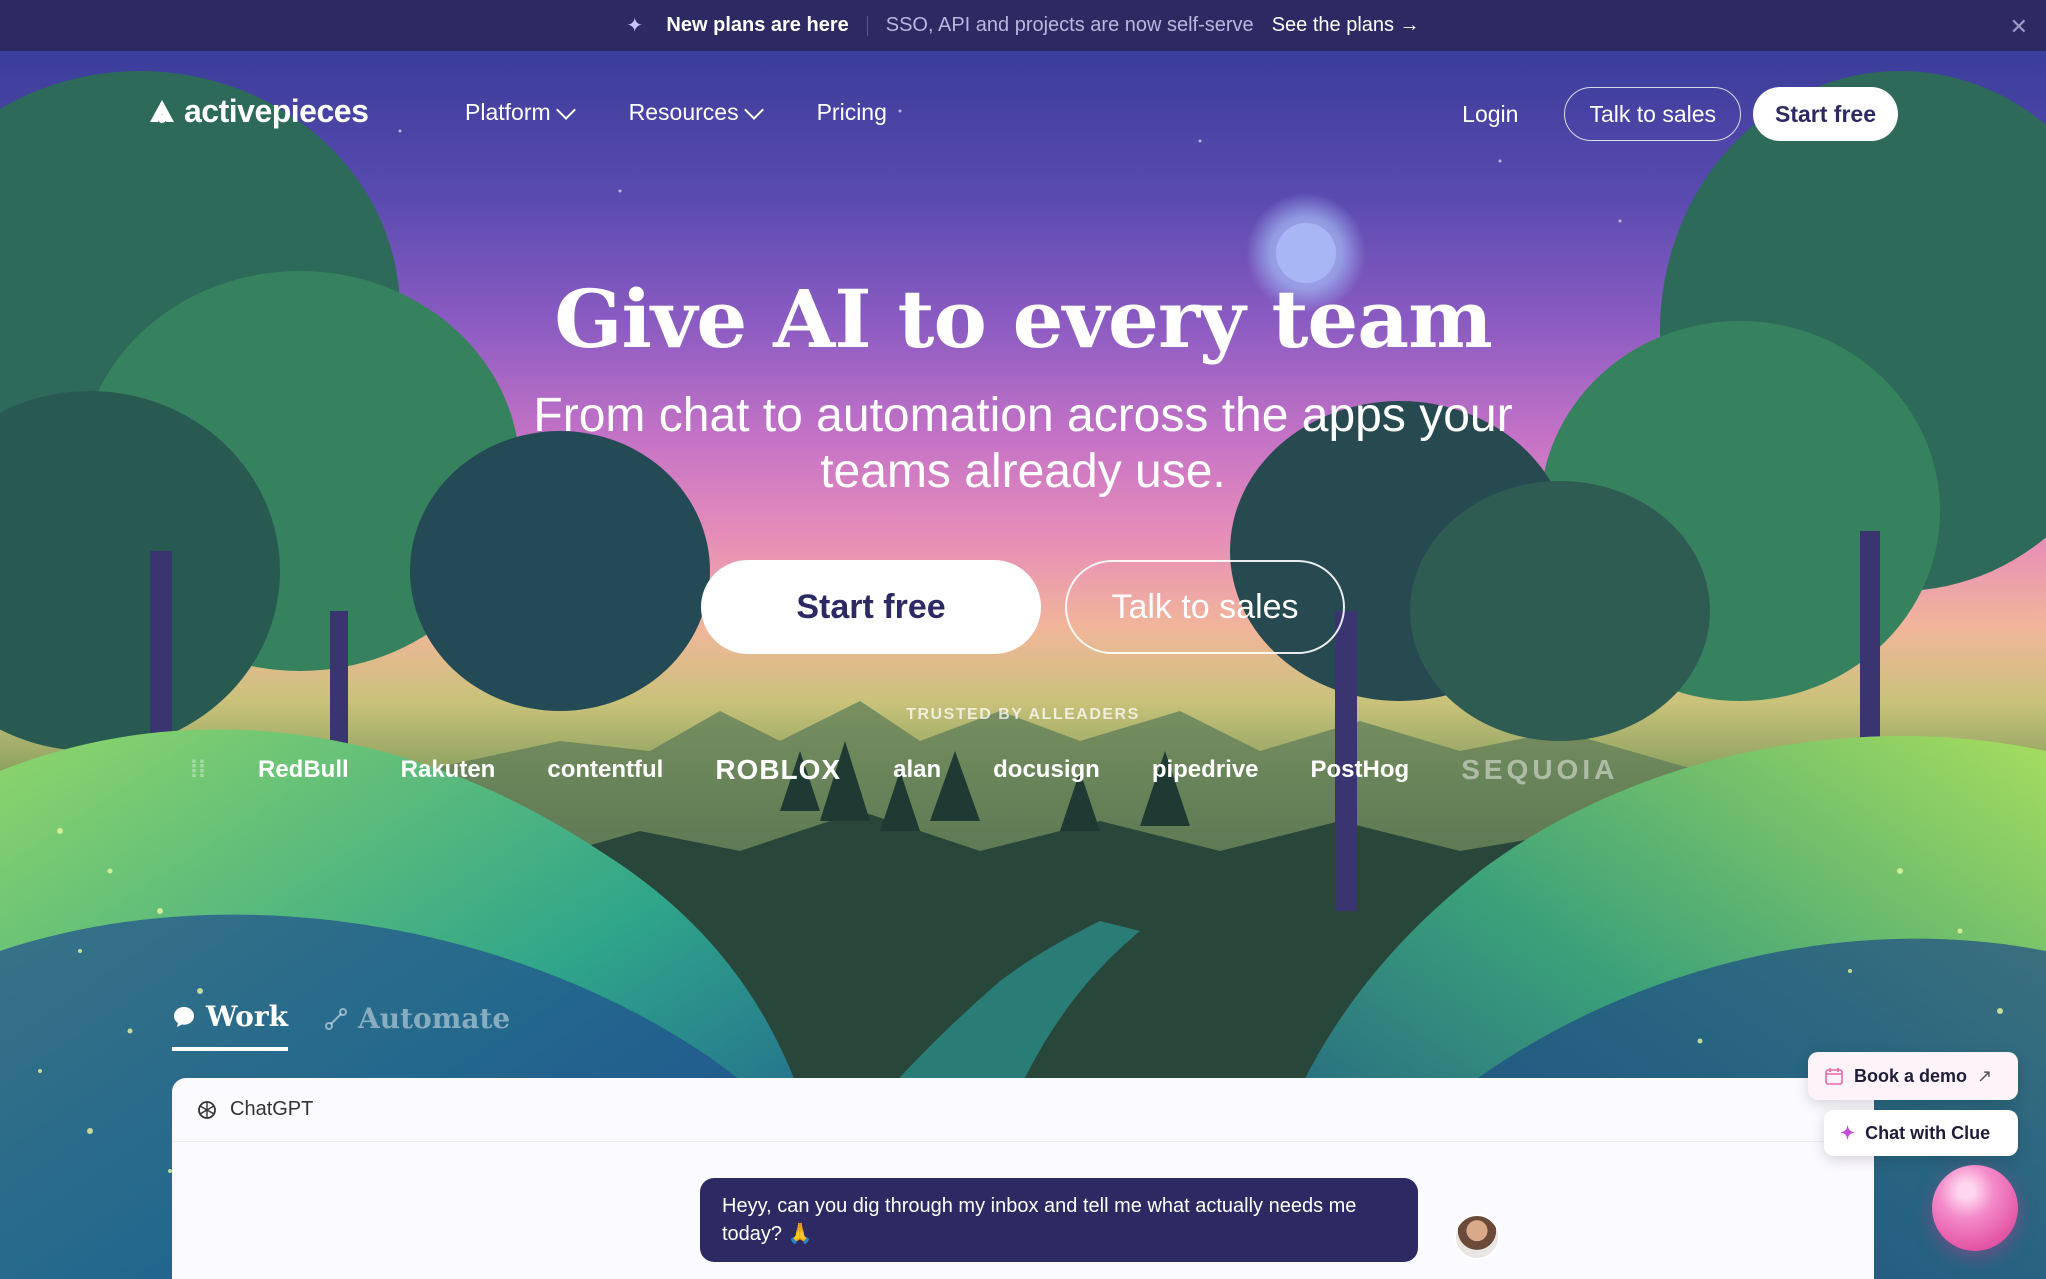 This screenshot has width=2046, height=1279. Describe the element at coordinates (778, 769) in the screenshot. I see `logo-roblox: ROBLOX` at that location.